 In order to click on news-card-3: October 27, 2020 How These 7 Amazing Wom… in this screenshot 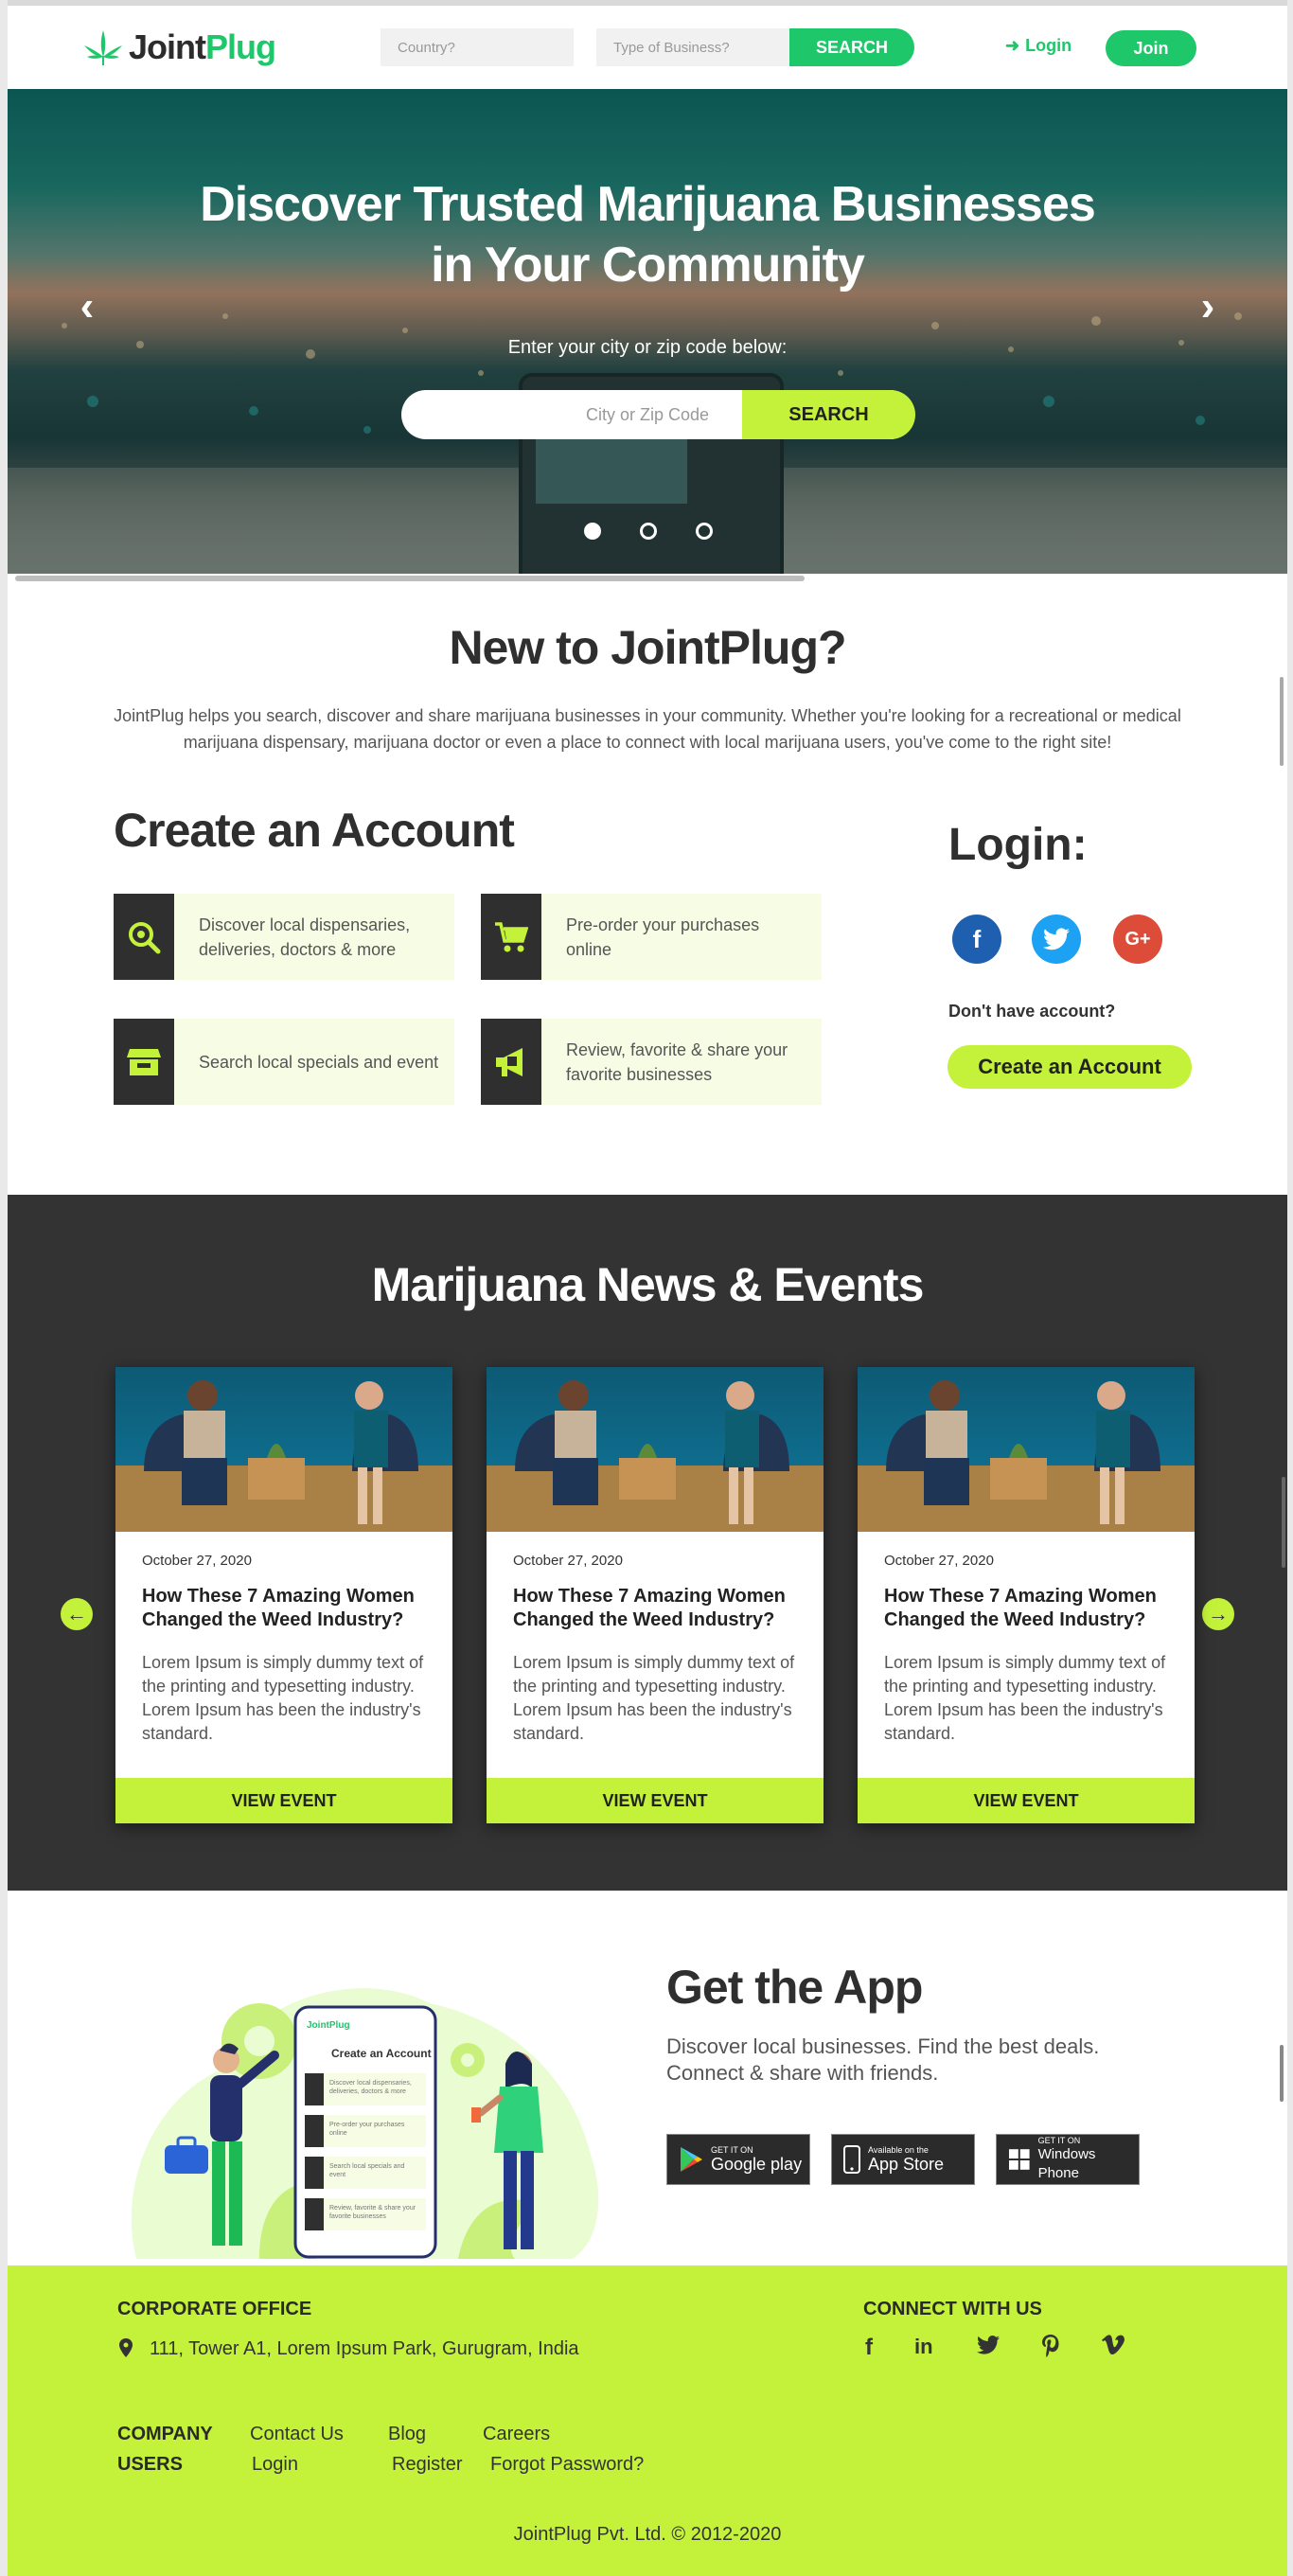, I will do `click(1026, 1595)`.